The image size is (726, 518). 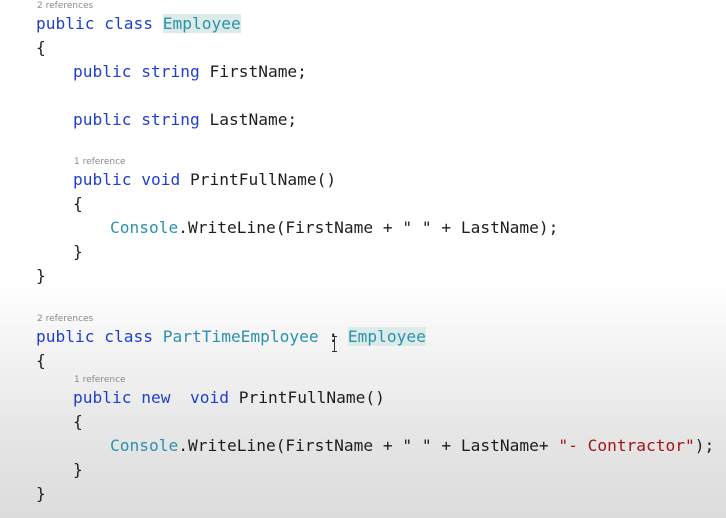 I want to click on code-line-method-declaration: public new void PrintFullName(), so click(x=229, y=398).